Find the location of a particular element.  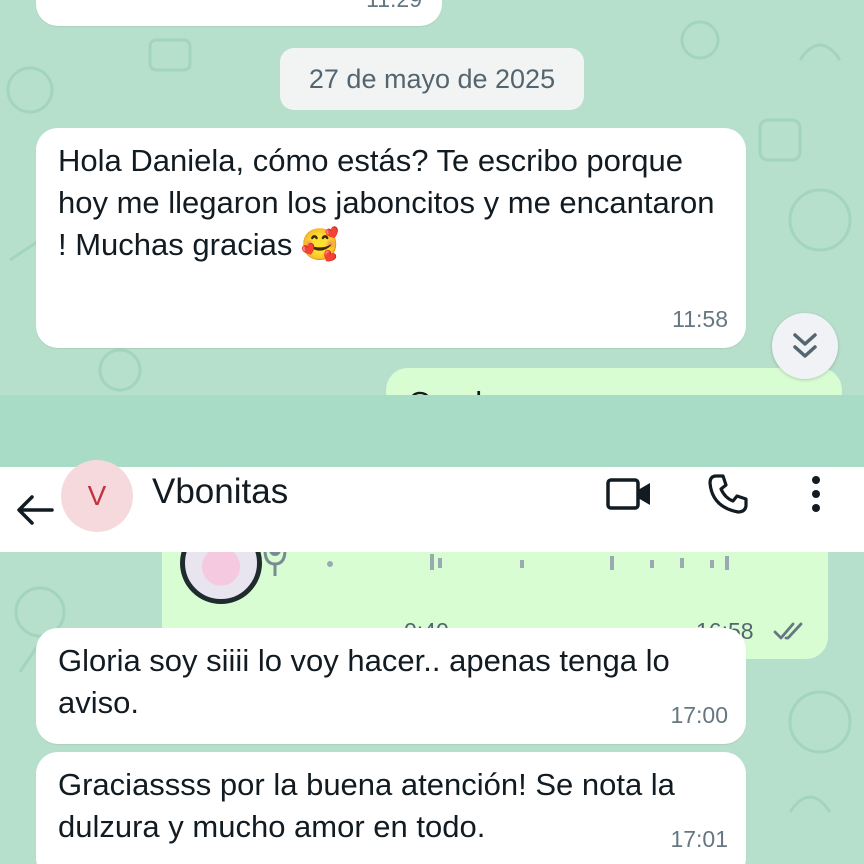

back-arrow-icon is located at coordinates (35, 510).